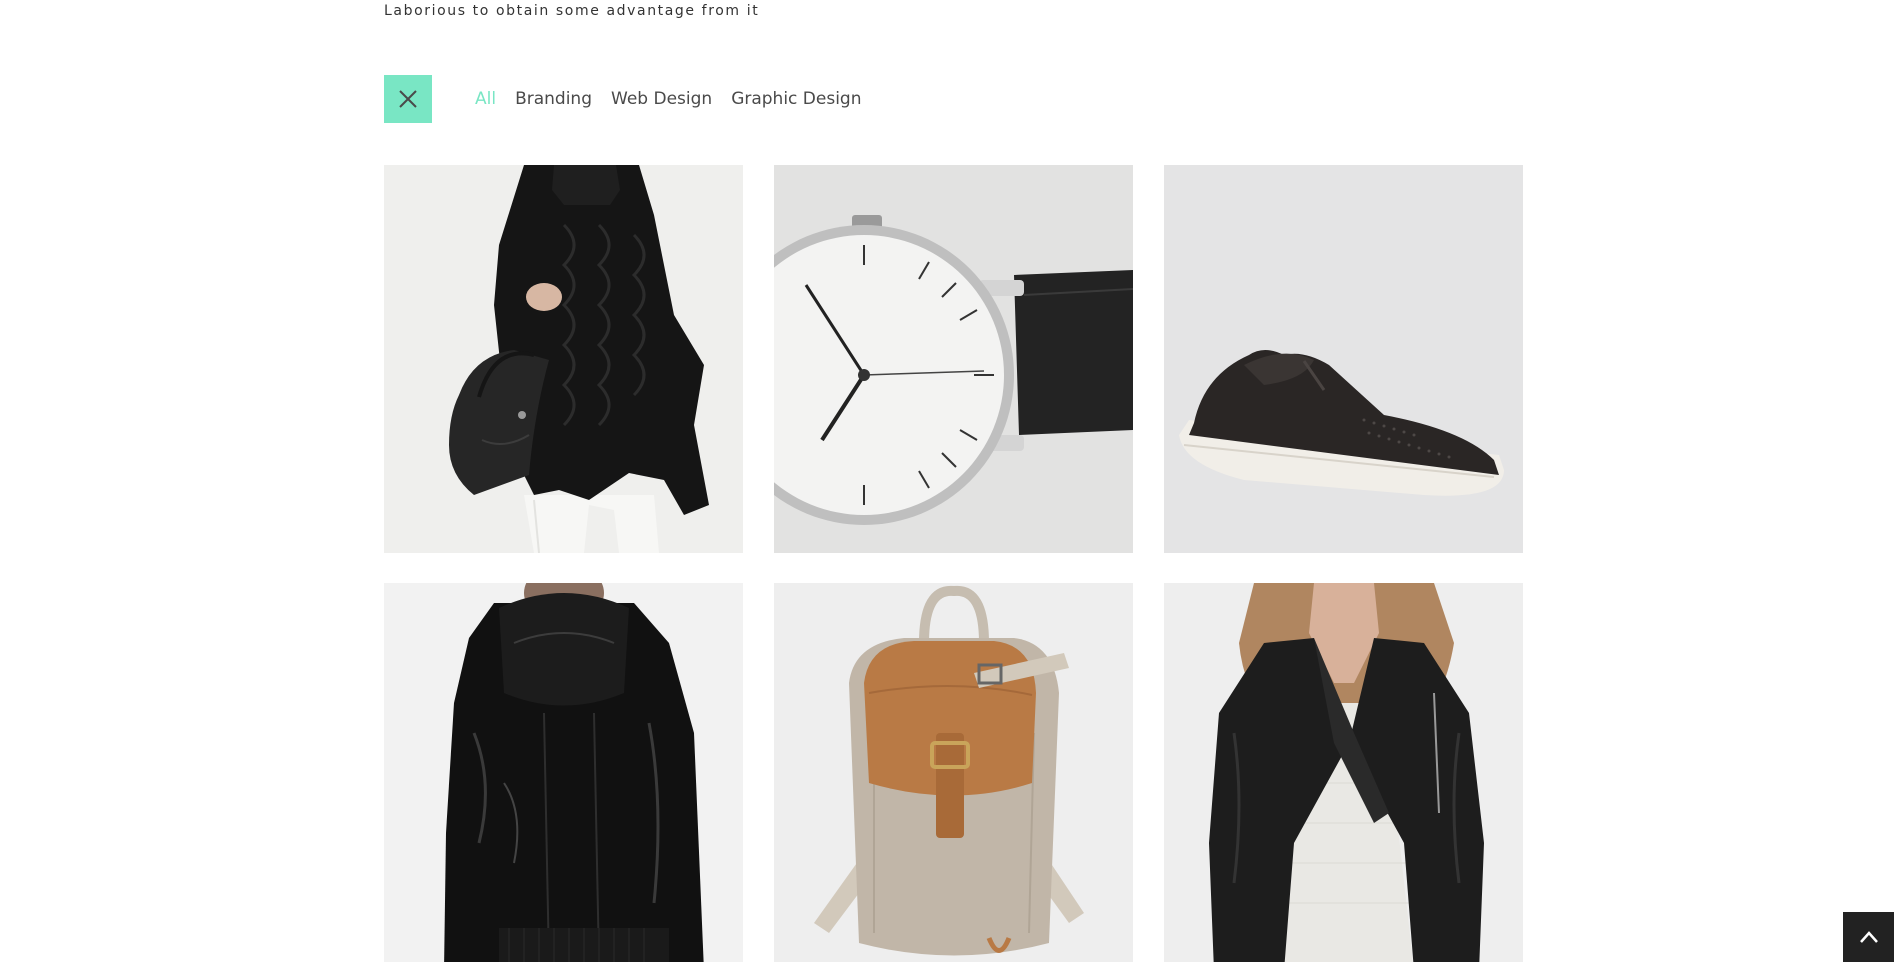 This screenshot has height=962, width=1903. Describe the element at coordinates (485, 99) in the screenshot. I see `filter-all: All` at that location.